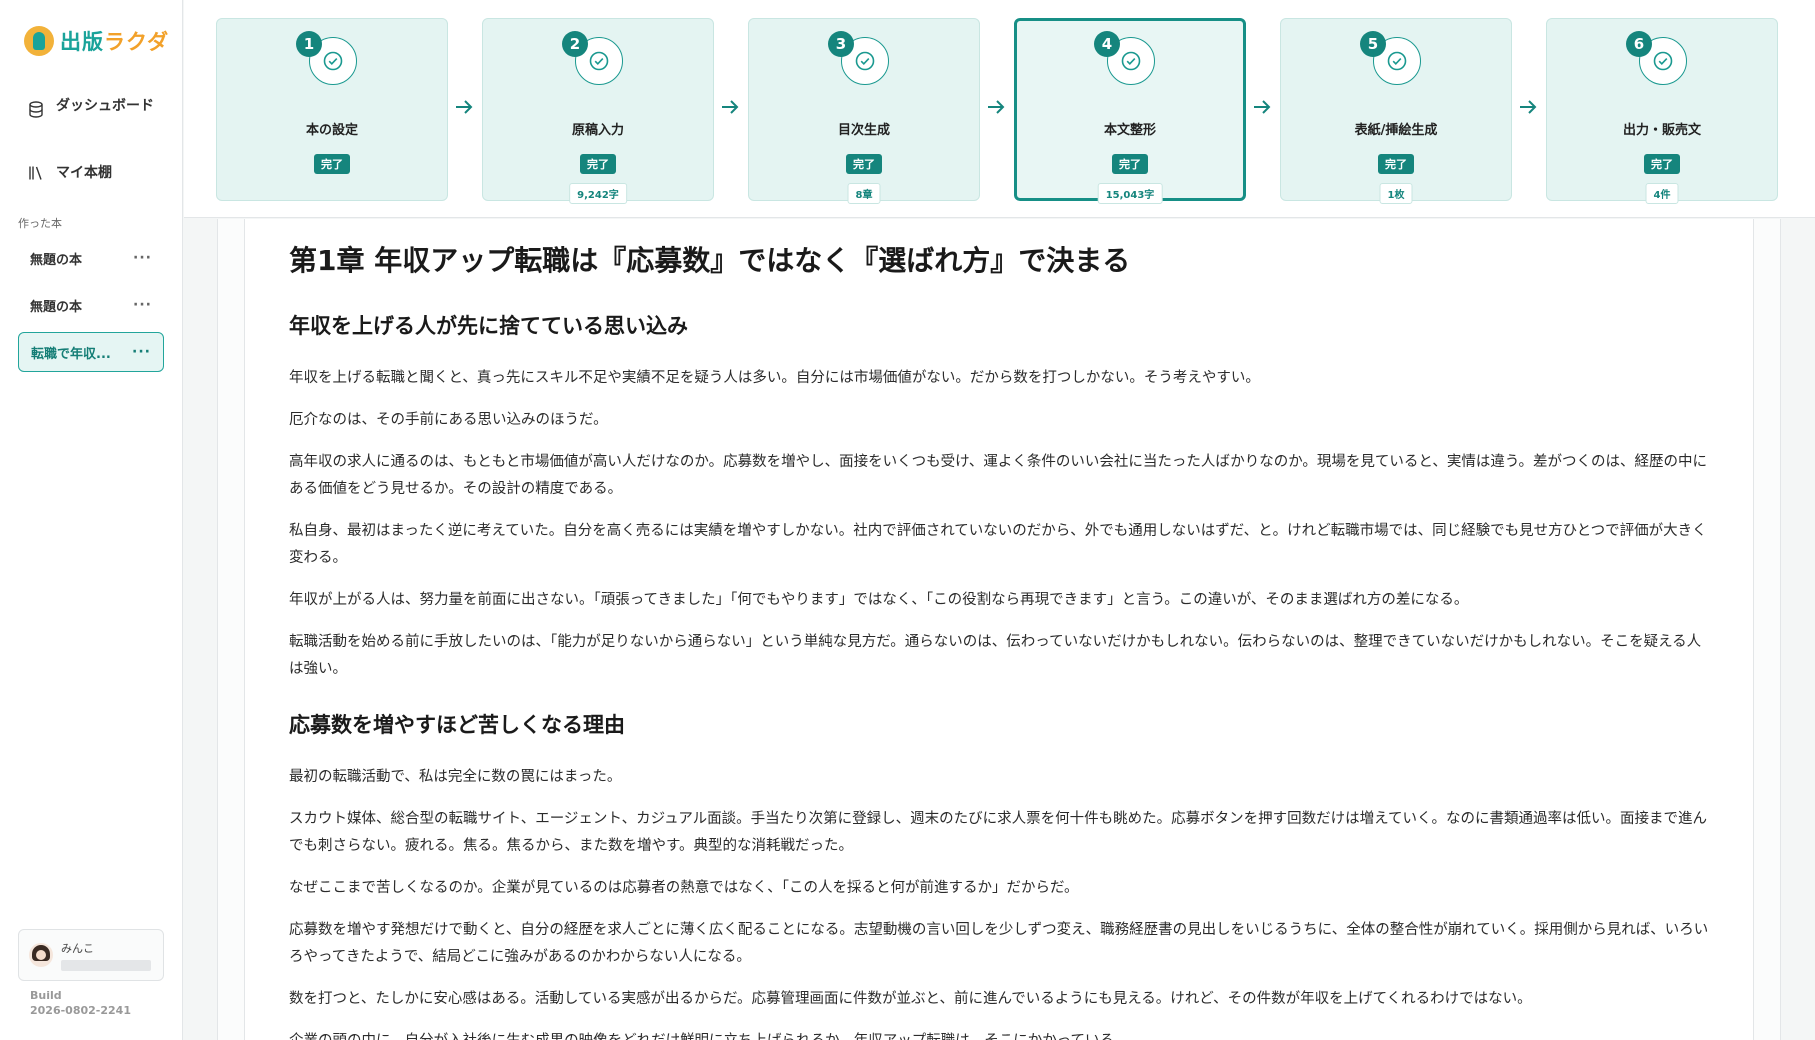 The height and width of the screenshot is (1040, 1815). I want to click on paragraph: 最初の転職活動で、私は完全に数の罠にはまった。, so click(455, 777).